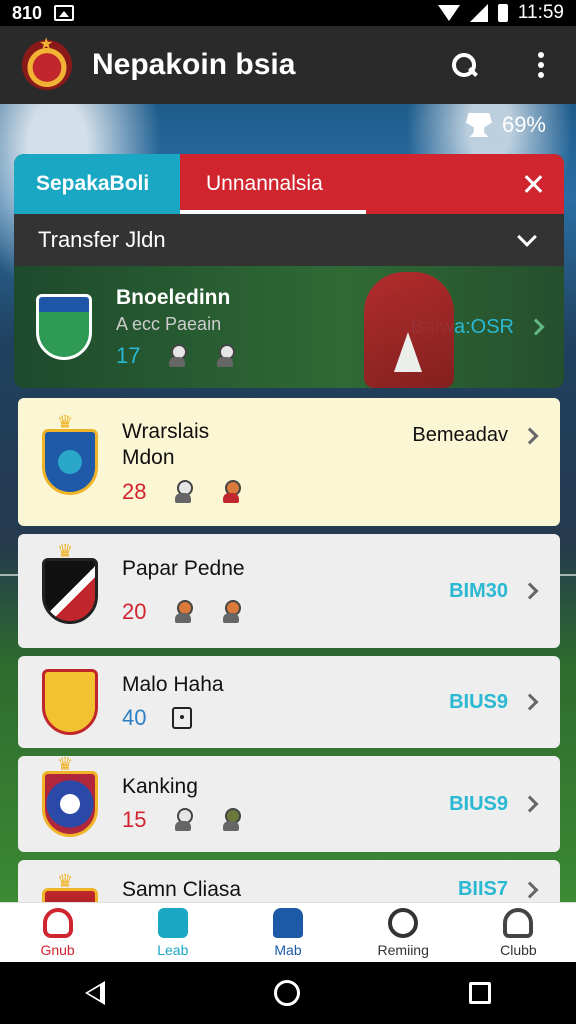 The width and height of the screenshot is (576, 1024). What do you see at coordinates (183, 568) in the screenshot?
I see `team-name: Papar Pedne` at bounding box center [183, 568].